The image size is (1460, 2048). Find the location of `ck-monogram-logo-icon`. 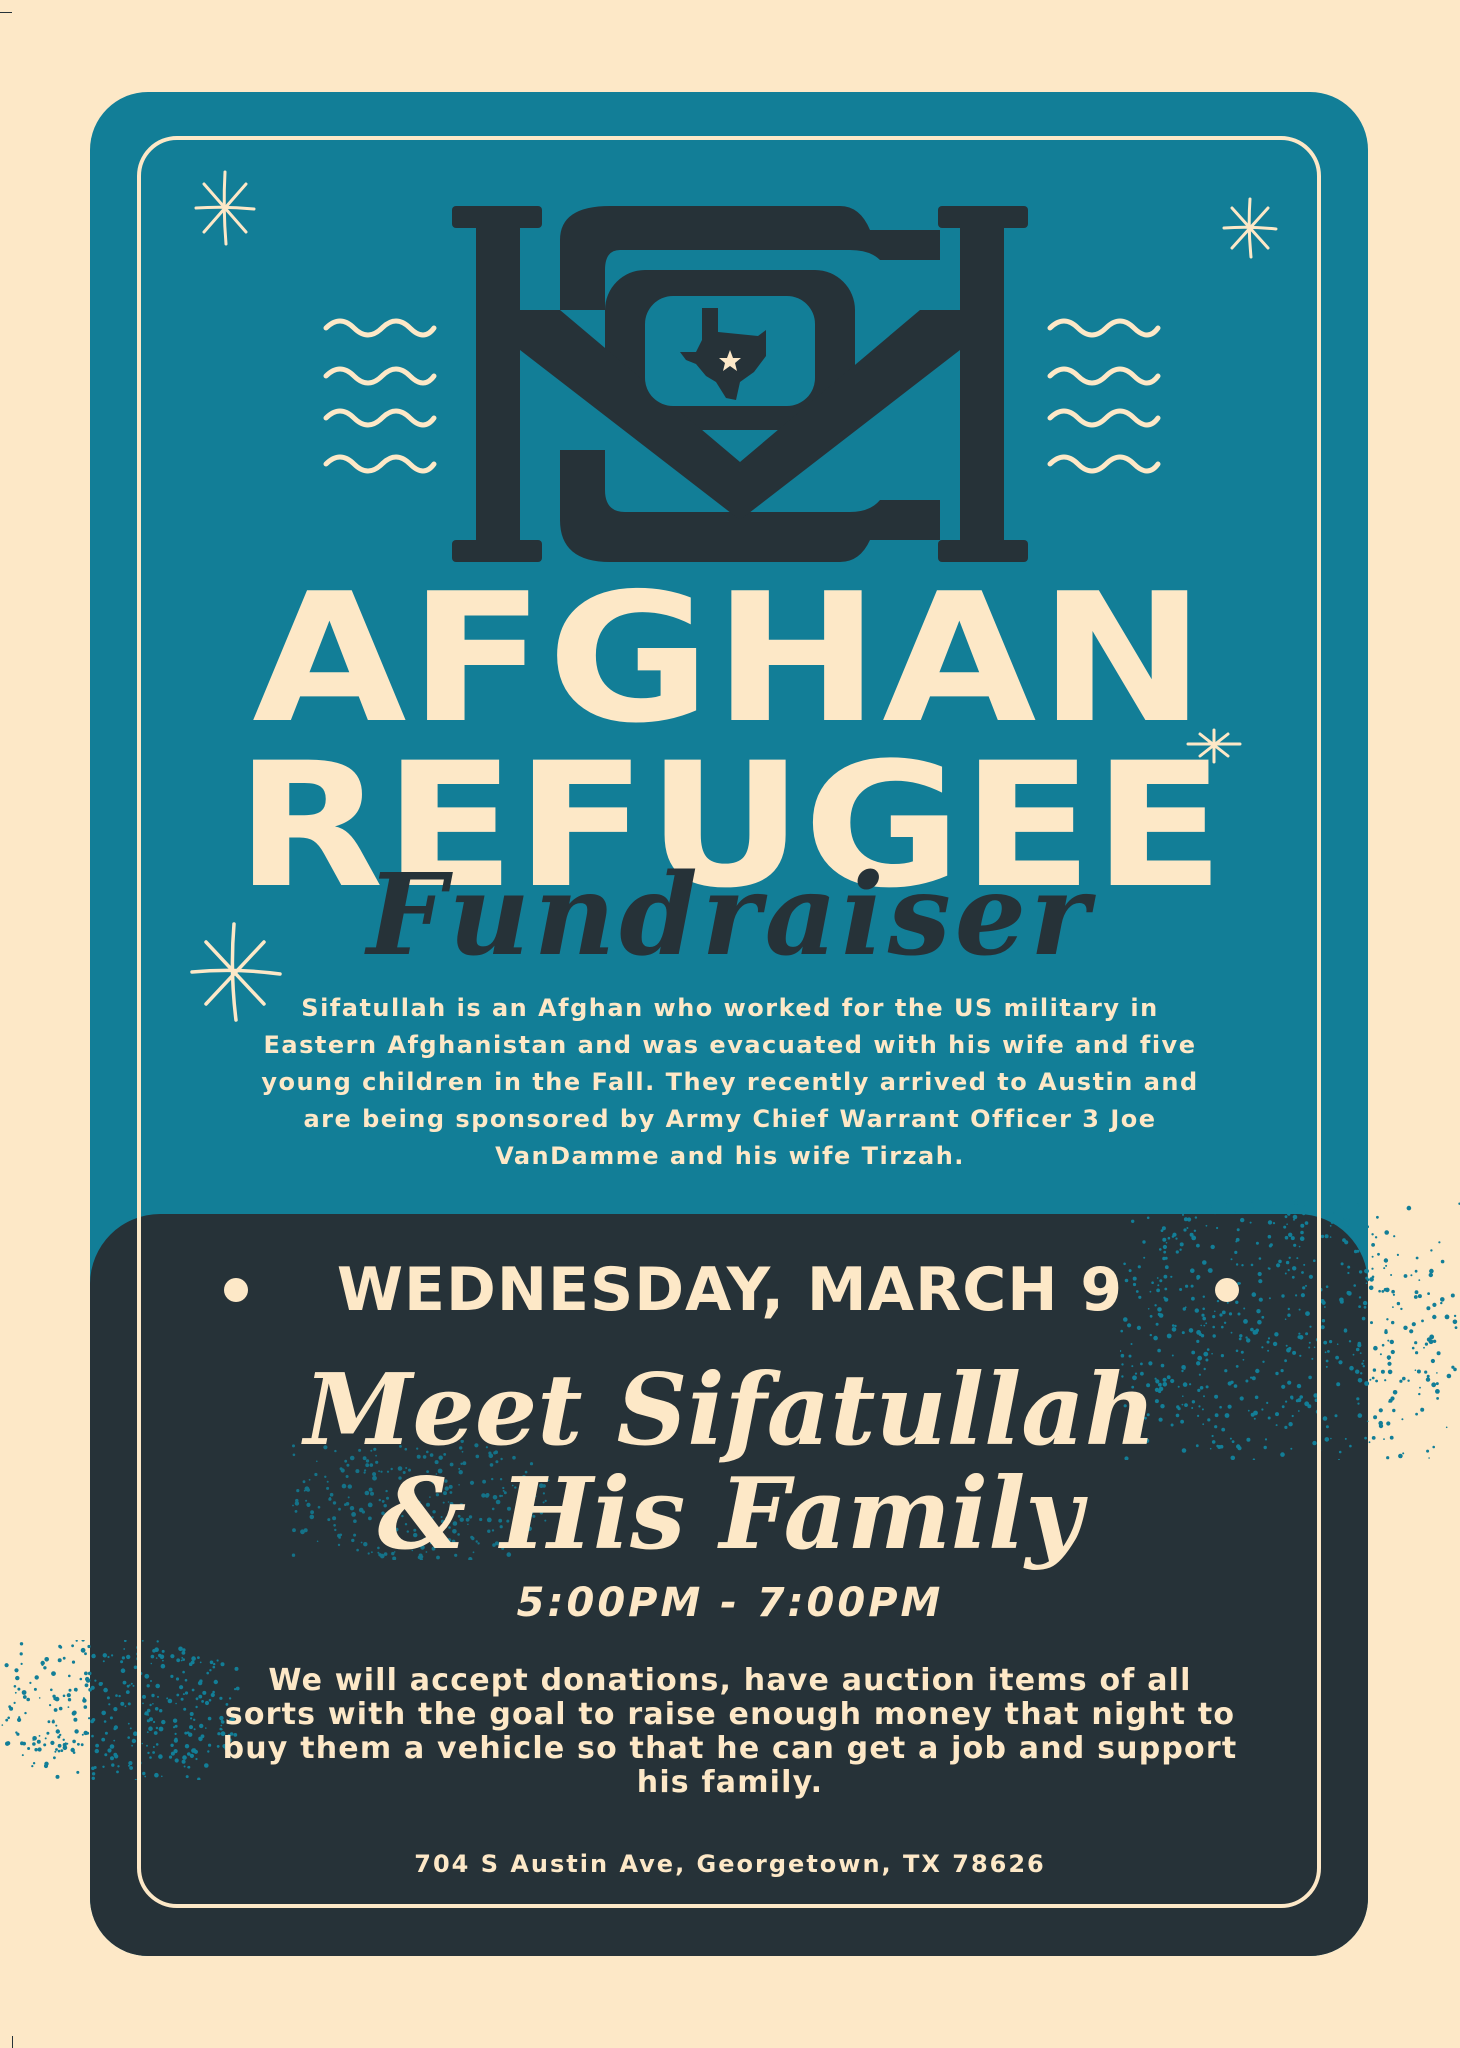

ck-monogram-logo-icon is located at coordinates (740, 384).